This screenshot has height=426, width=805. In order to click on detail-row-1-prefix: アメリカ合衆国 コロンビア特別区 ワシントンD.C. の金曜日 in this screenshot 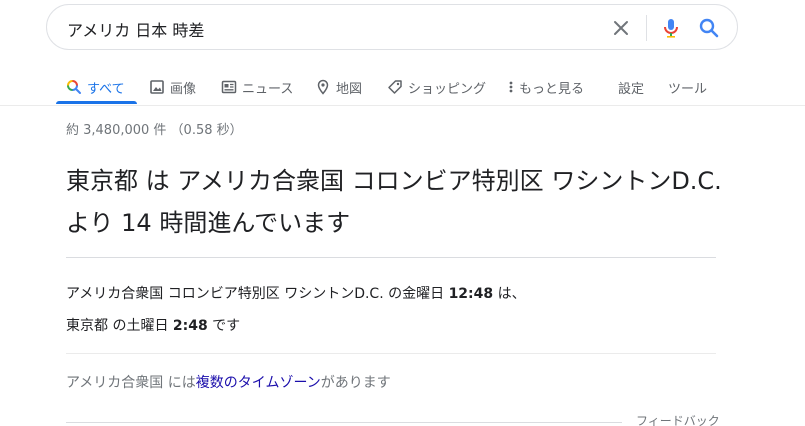, I will do `click(257, 294)`.